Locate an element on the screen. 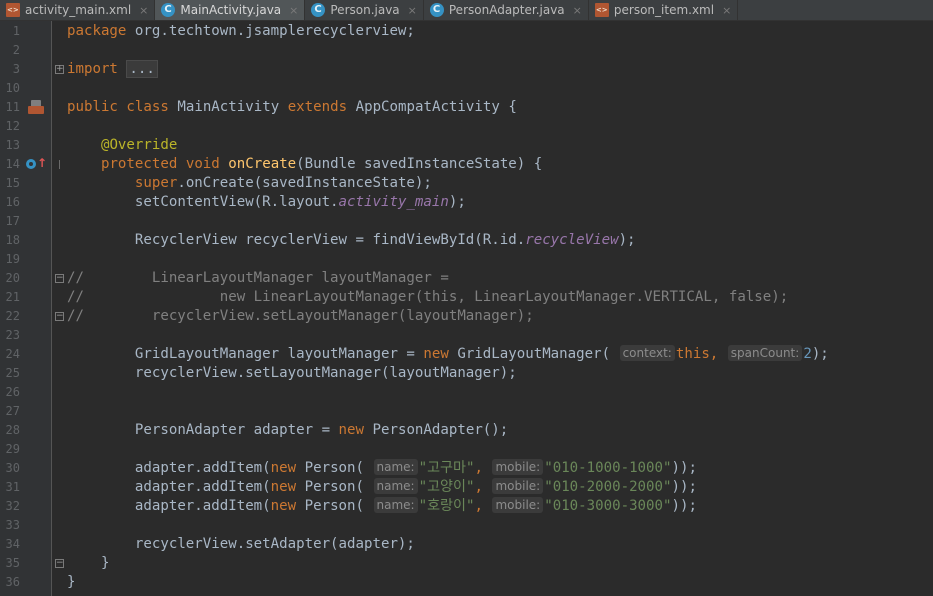 The height and width of the screenshot is (596, 933). line-number: 20 is located at coordinates (12, 278).